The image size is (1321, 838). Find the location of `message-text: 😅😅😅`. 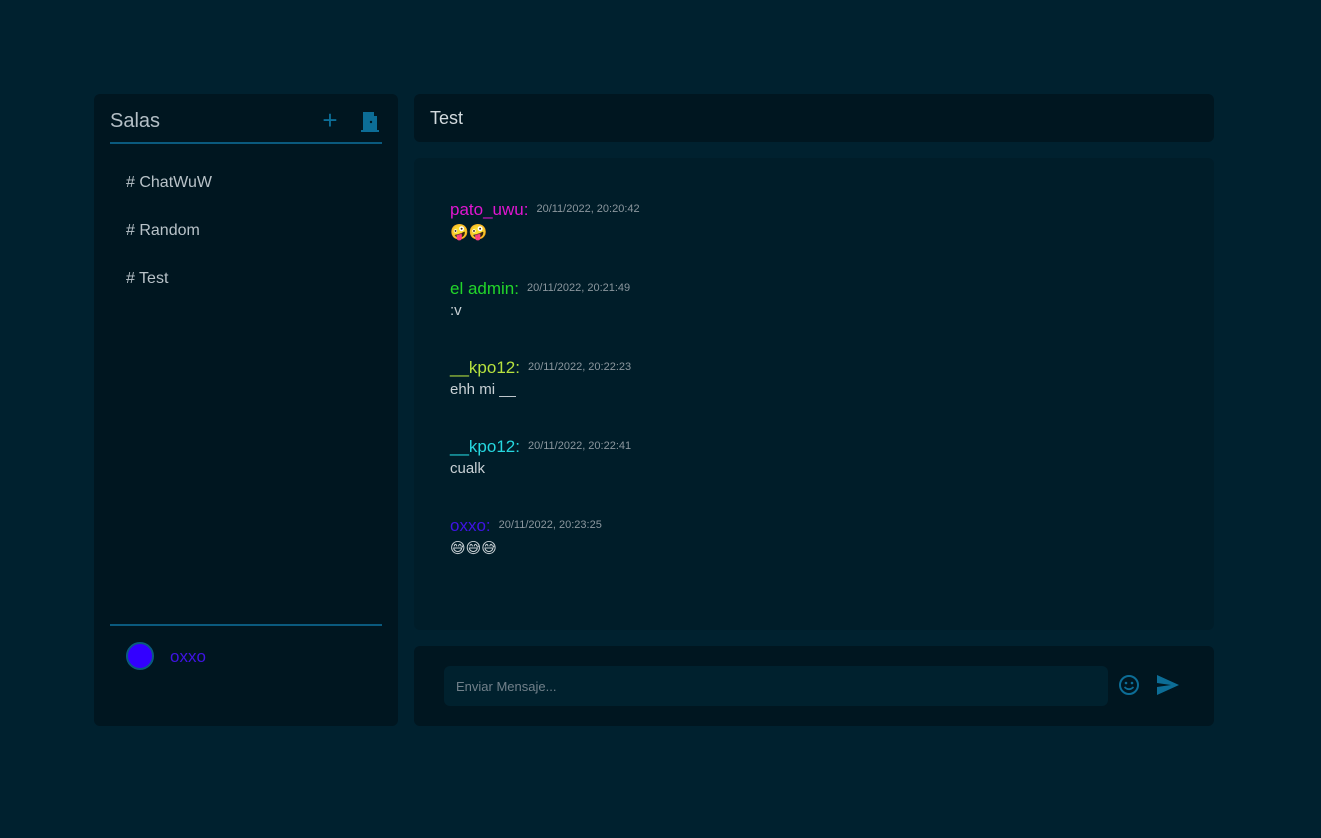

message-text: 😅😅😅 is located at coordinates (473, 548).